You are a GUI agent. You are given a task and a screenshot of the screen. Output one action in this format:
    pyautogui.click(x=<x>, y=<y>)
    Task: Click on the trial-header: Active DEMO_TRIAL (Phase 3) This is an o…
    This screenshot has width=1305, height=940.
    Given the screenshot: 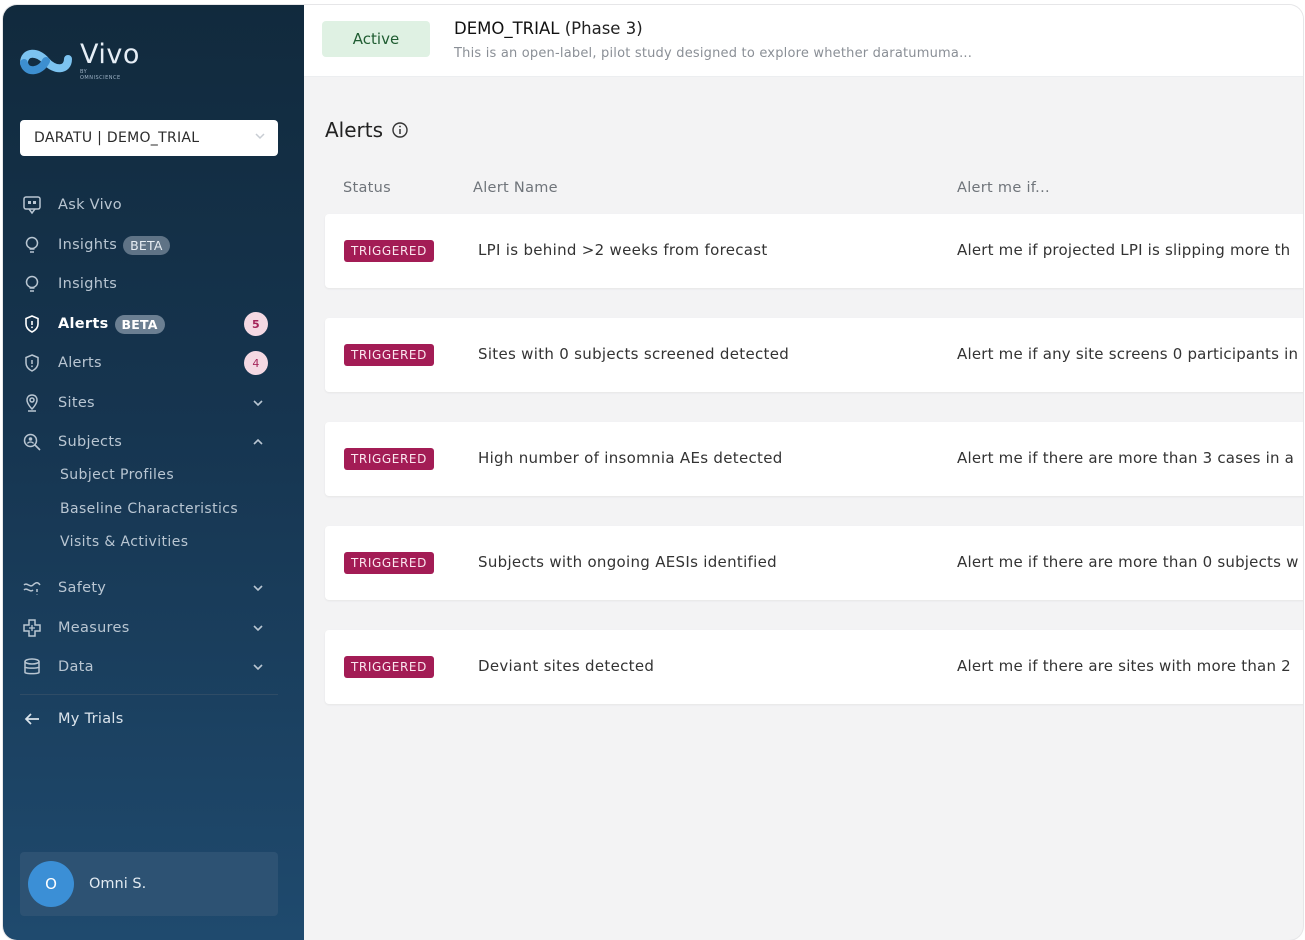 What is the action you would take?
    pyautogui.click(x=803, y=41)
    